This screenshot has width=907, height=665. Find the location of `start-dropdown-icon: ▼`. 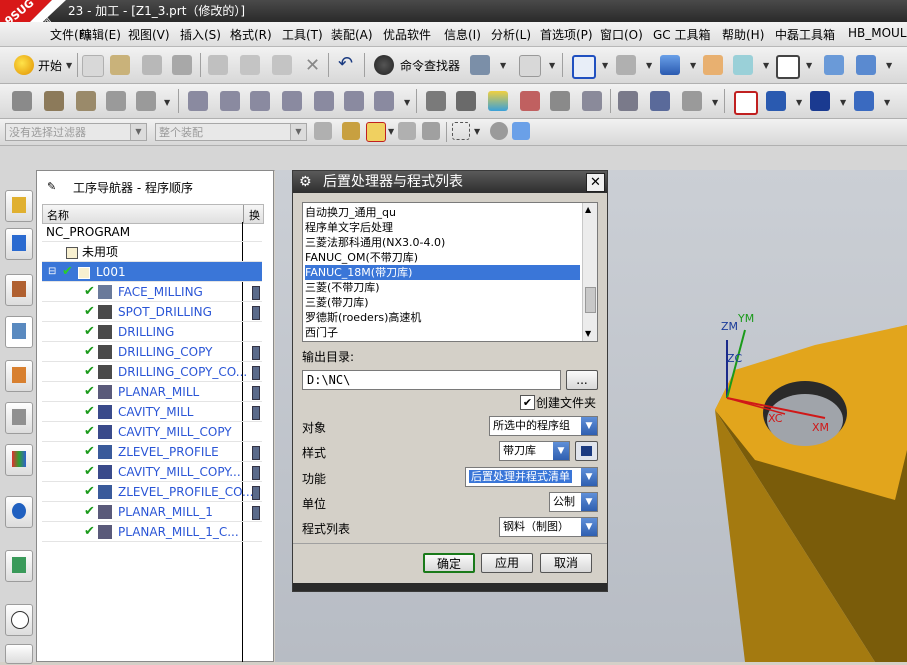

start-dropdown-icon: ▼ is located at coordinates (69, 65).